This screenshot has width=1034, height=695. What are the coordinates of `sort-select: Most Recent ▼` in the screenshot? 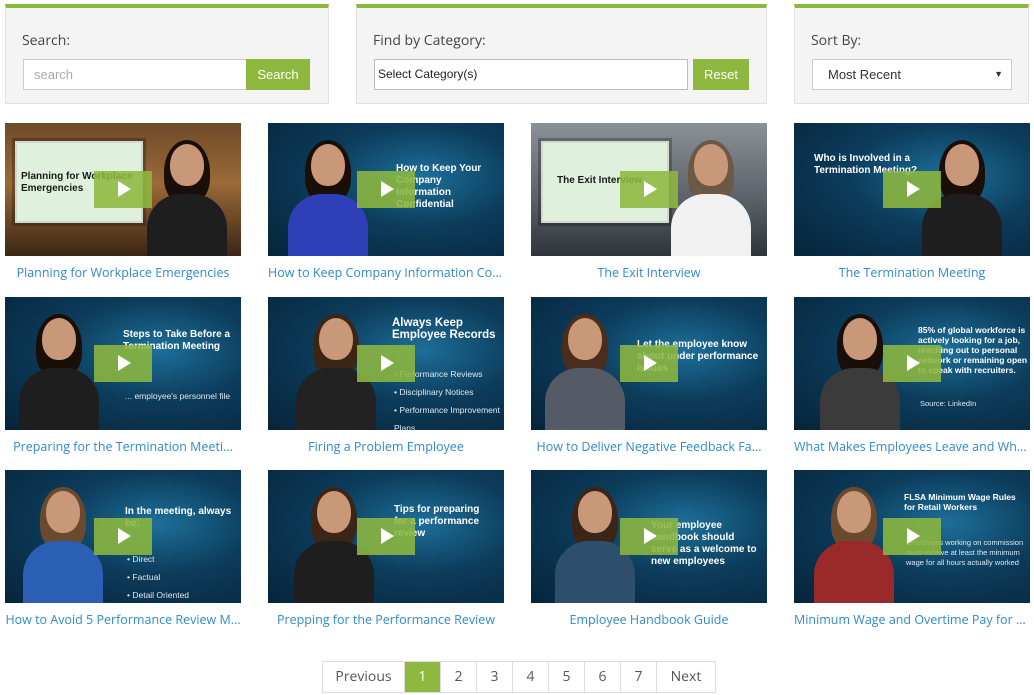 It's located at (912, 74).